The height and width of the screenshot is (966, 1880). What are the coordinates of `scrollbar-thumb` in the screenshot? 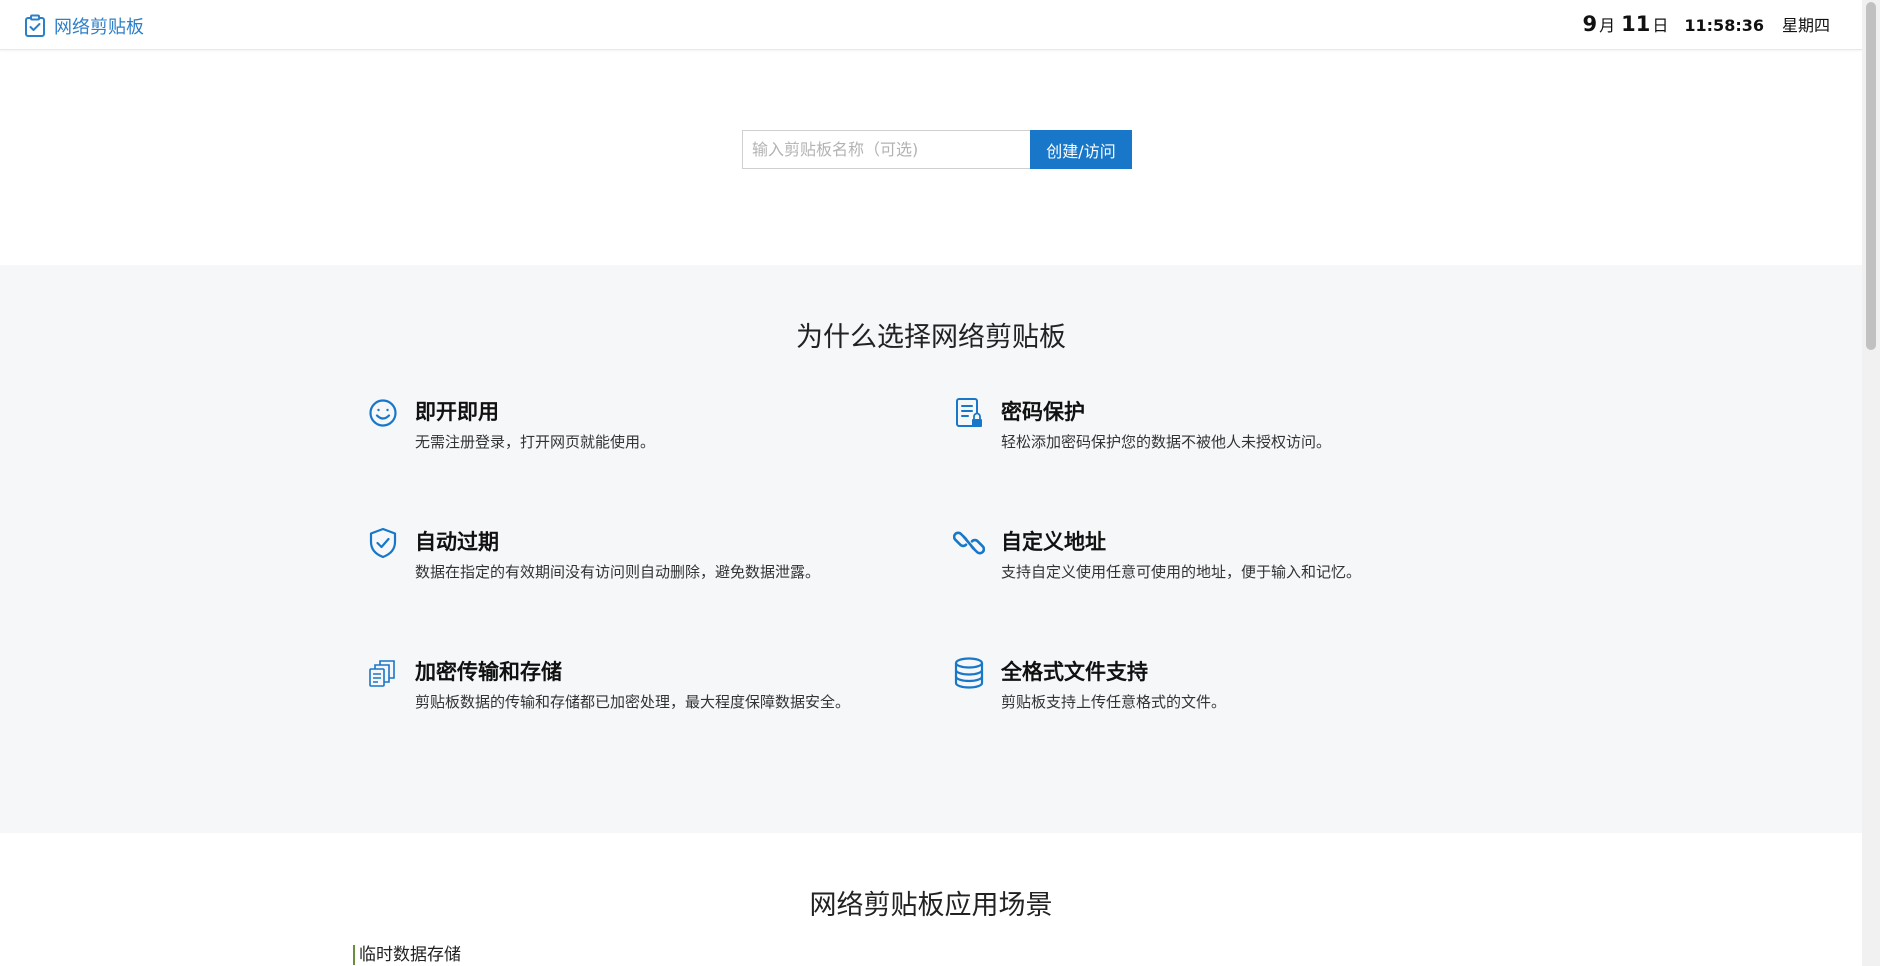 It's located at (1871, 176).